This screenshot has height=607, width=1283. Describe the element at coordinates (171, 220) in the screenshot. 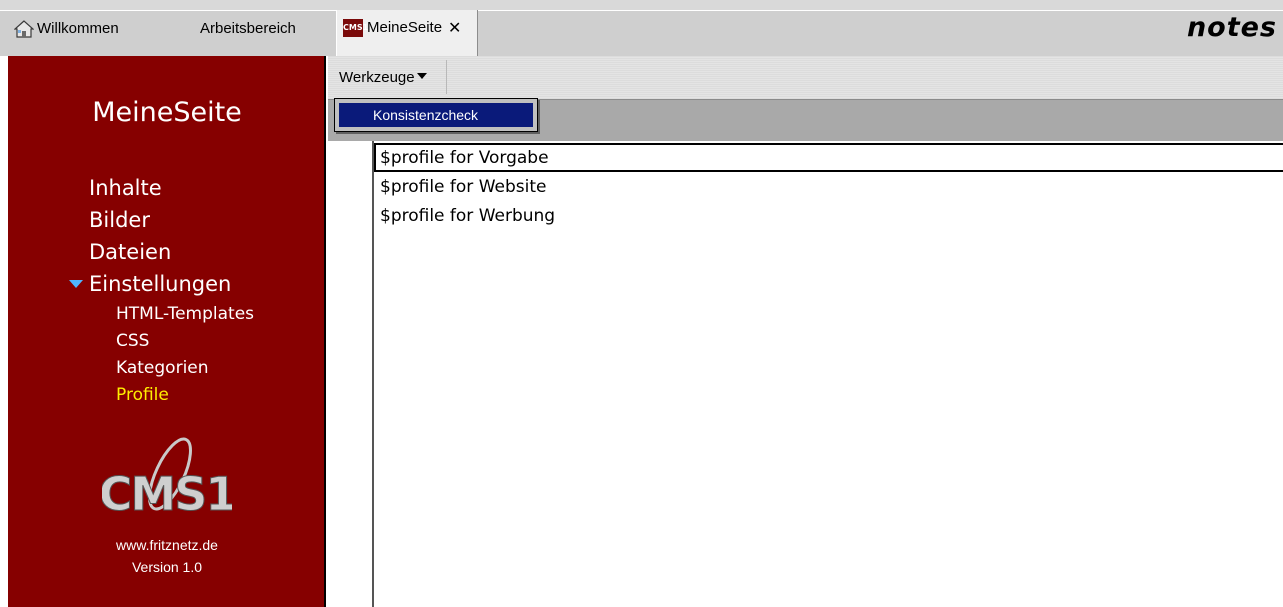

I see `nav-bilder: Bilder` at that location.